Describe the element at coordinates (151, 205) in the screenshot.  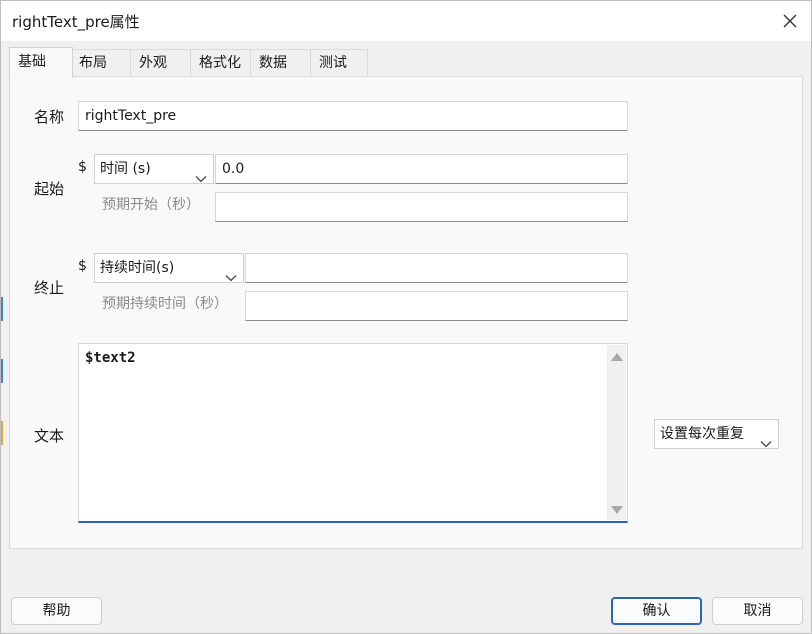
I see `expected-start-label: 预期开始（秒）` at that location.